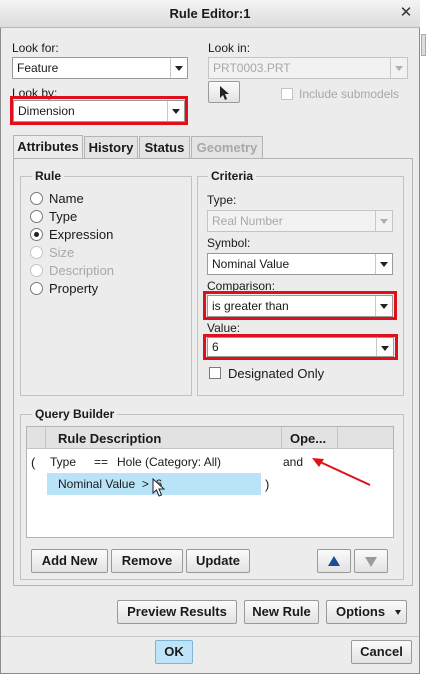  I want to click on ok-button: OK, so click(174, 652).